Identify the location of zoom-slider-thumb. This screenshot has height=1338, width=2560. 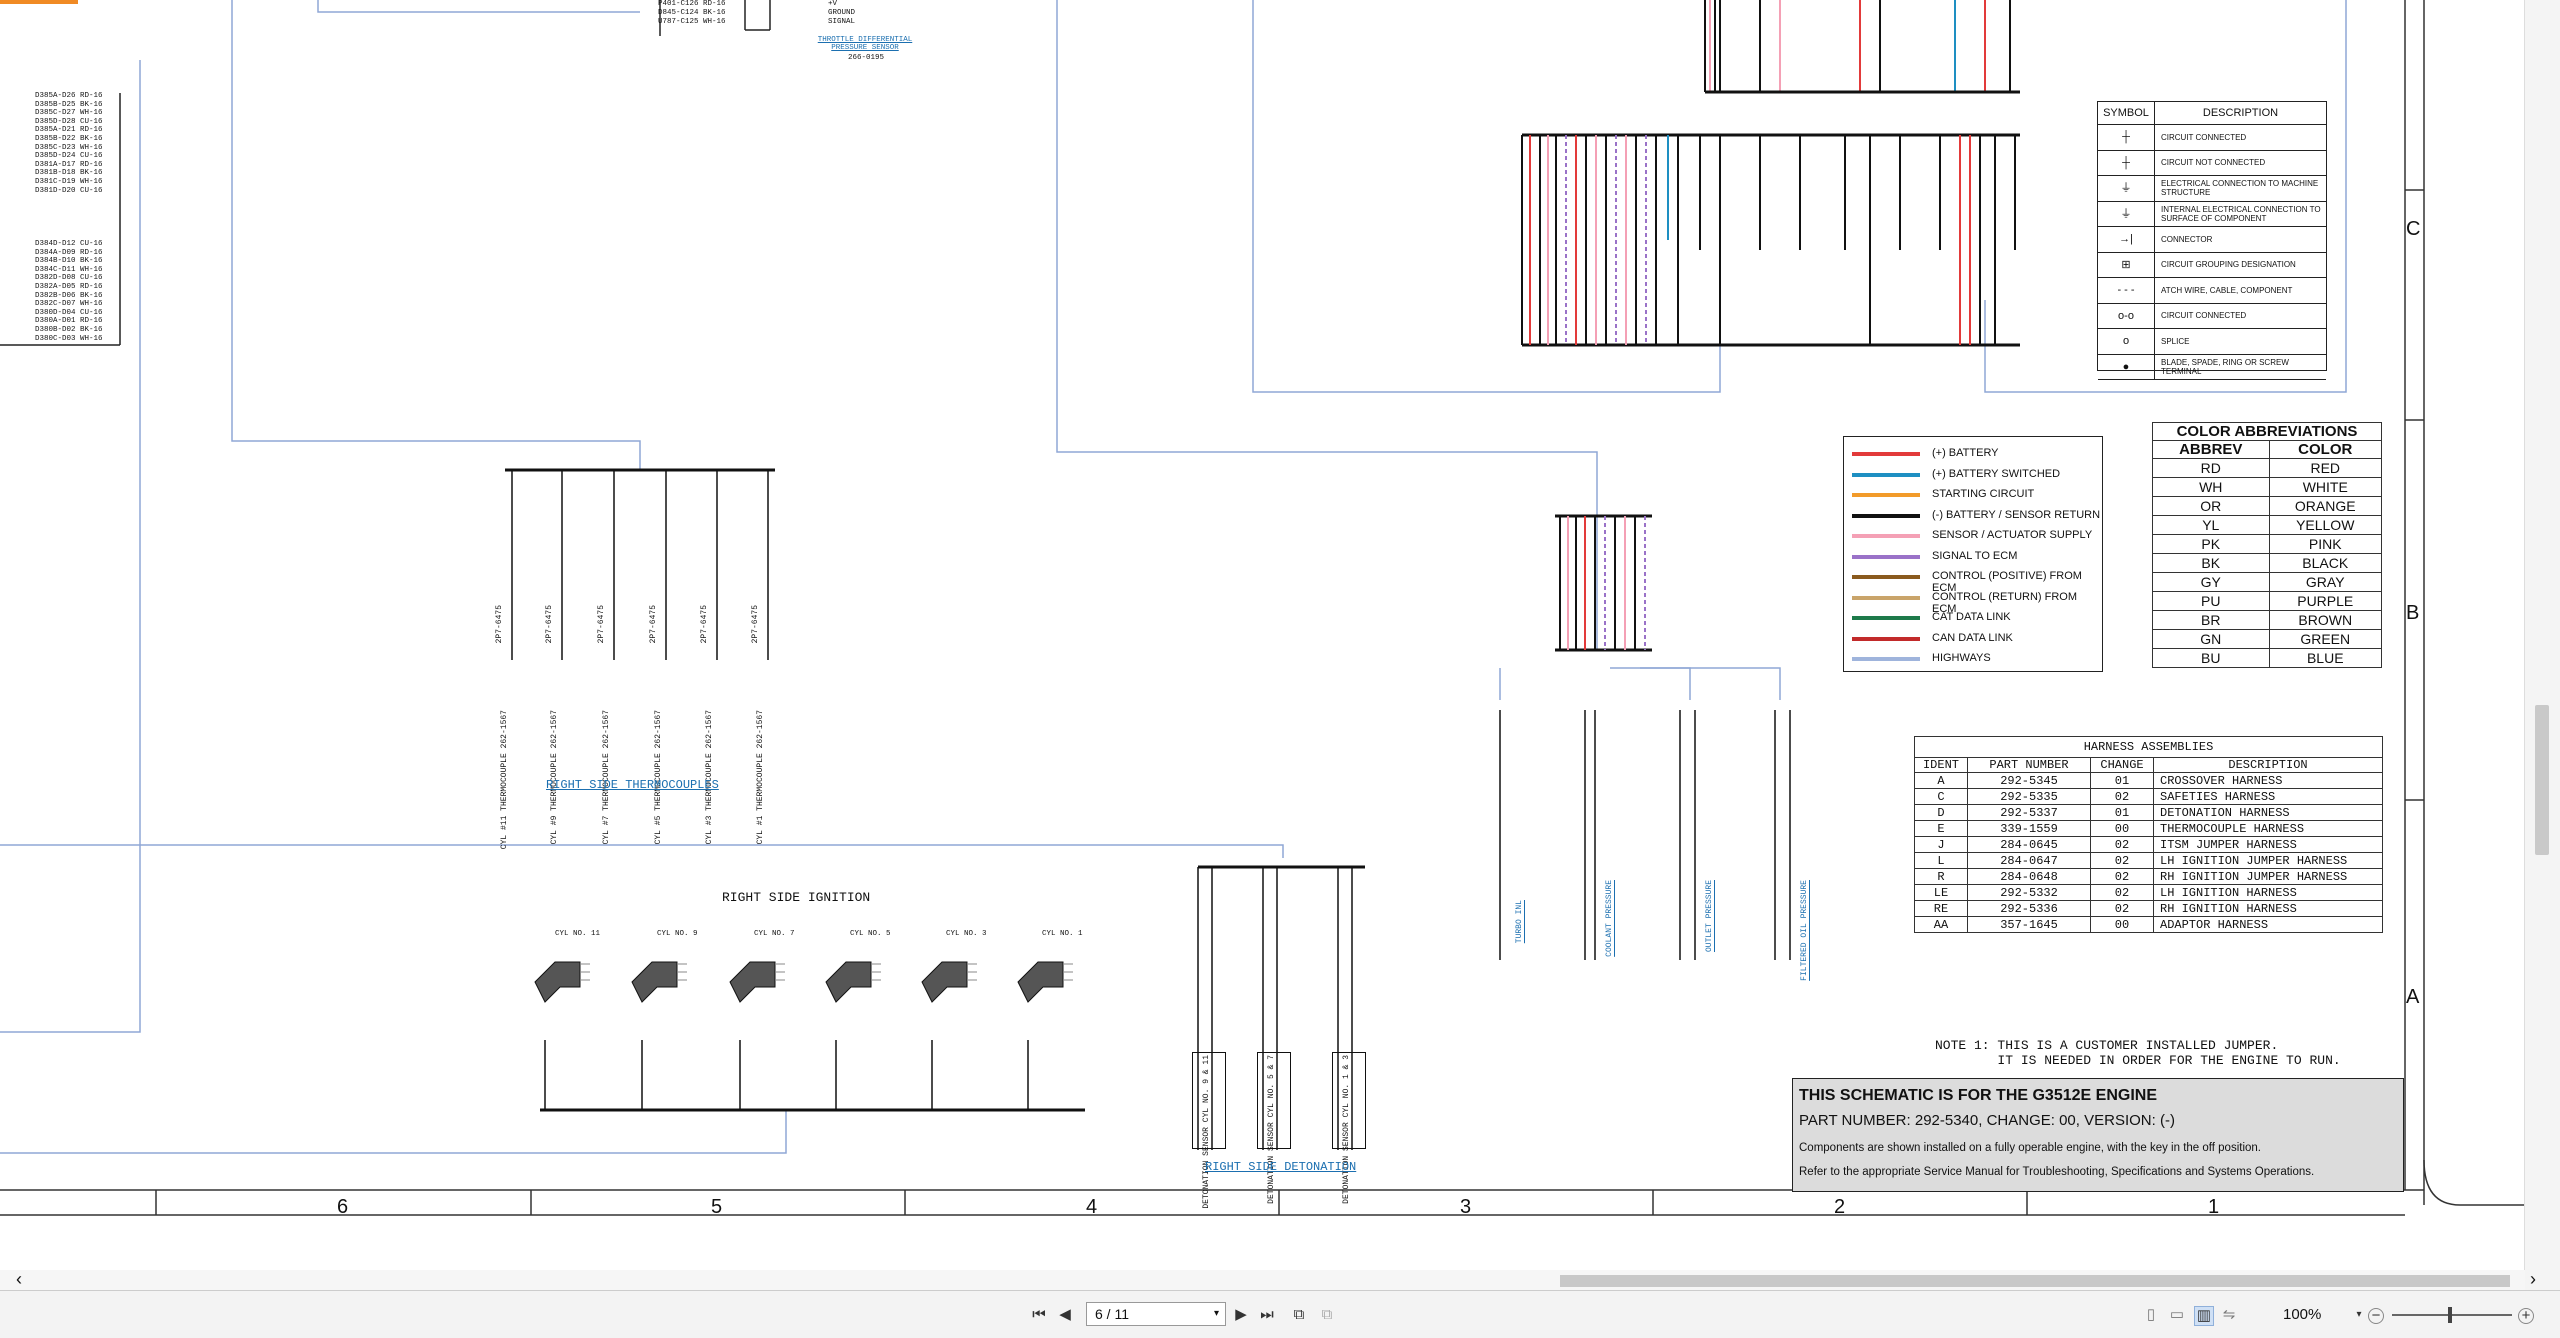
(2450, 1315).